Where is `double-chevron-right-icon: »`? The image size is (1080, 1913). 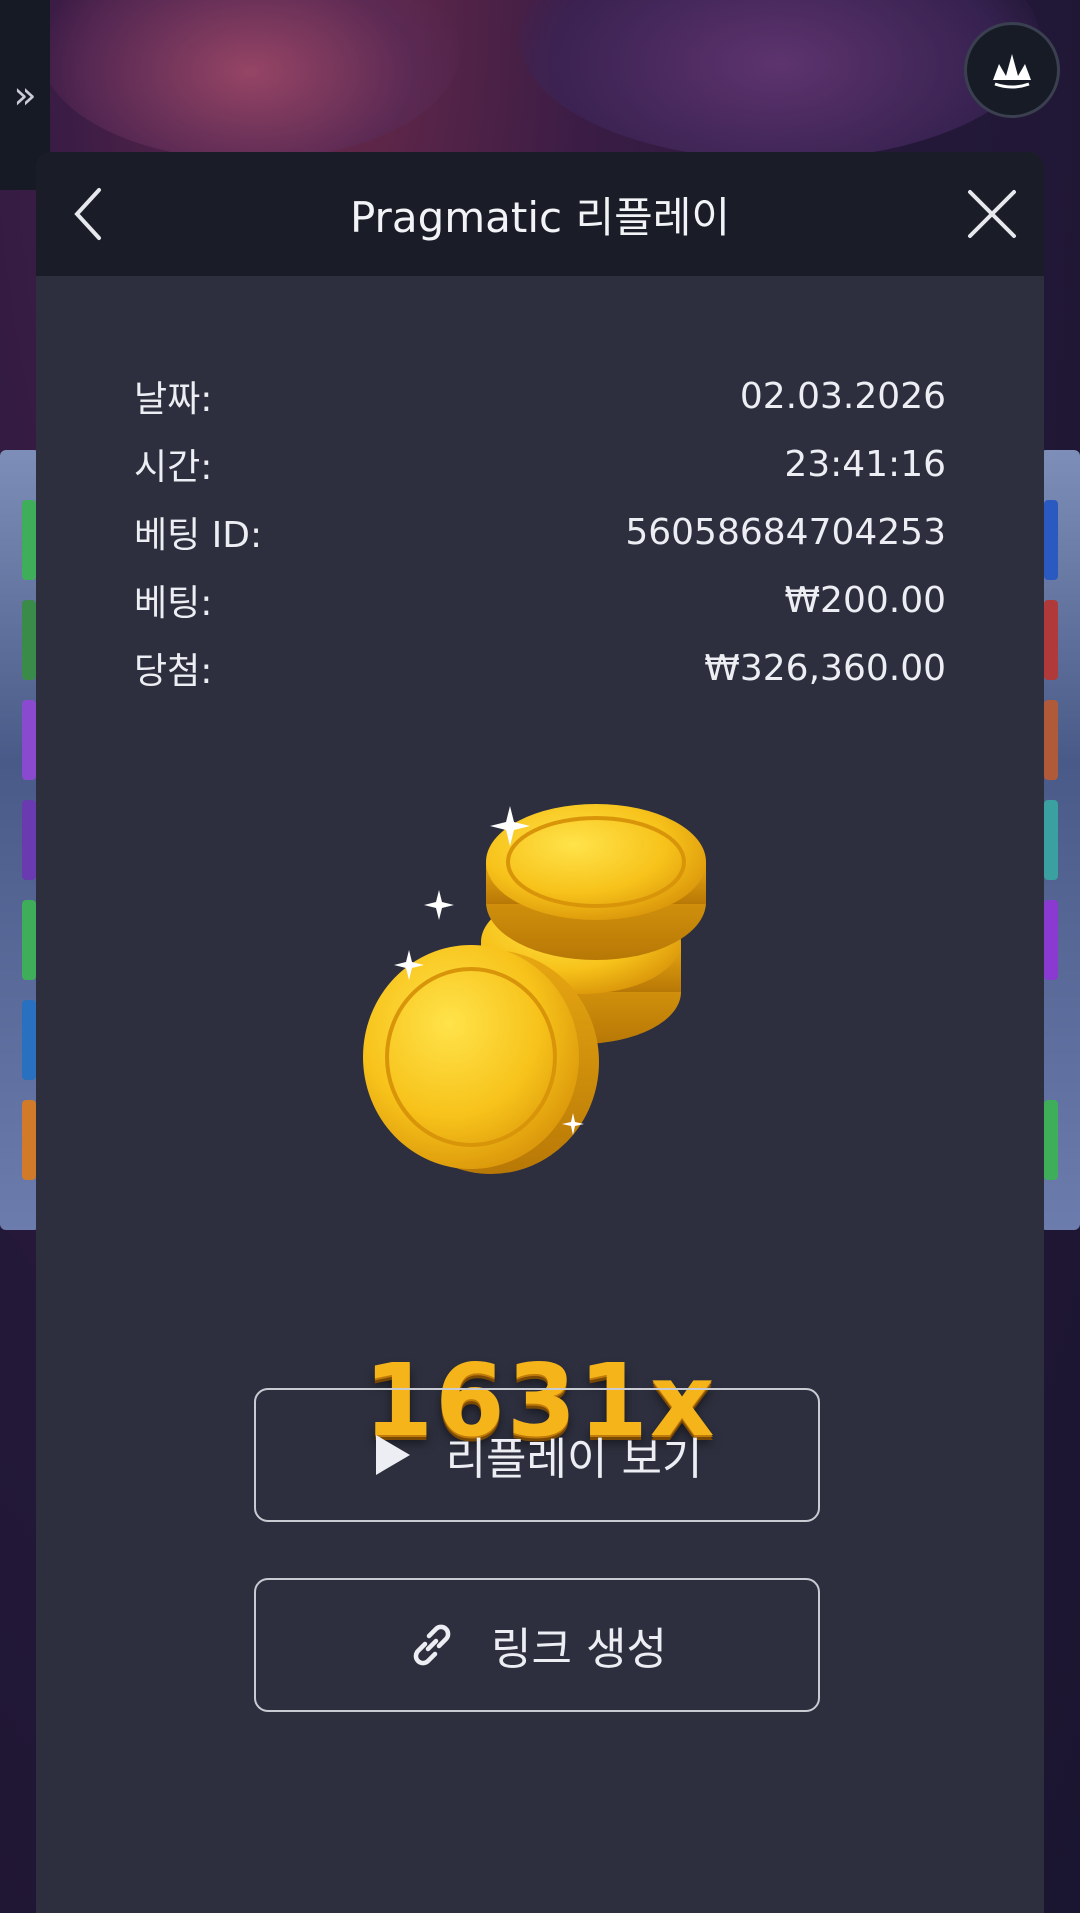
double-chevron-right-icon: » is located at coordinates (25, 95).